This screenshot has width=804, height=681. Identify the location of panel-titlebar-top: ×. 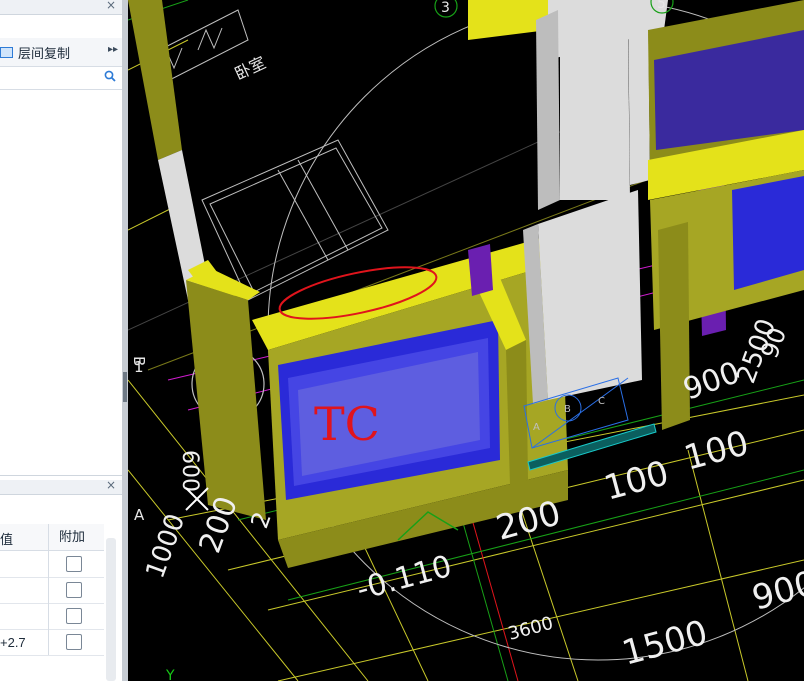
(61, 7).